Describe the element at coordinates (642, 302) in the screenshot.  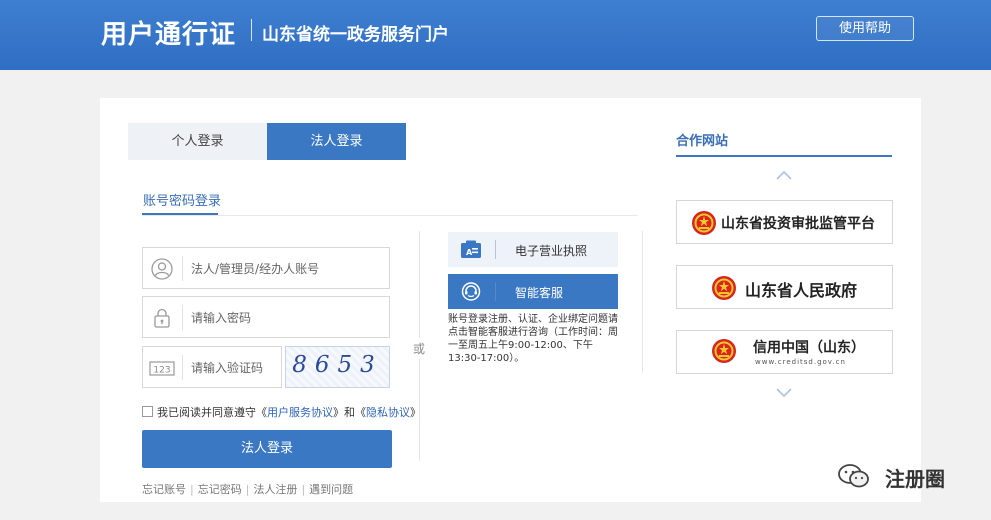
I see `service-divider-line` at that location.